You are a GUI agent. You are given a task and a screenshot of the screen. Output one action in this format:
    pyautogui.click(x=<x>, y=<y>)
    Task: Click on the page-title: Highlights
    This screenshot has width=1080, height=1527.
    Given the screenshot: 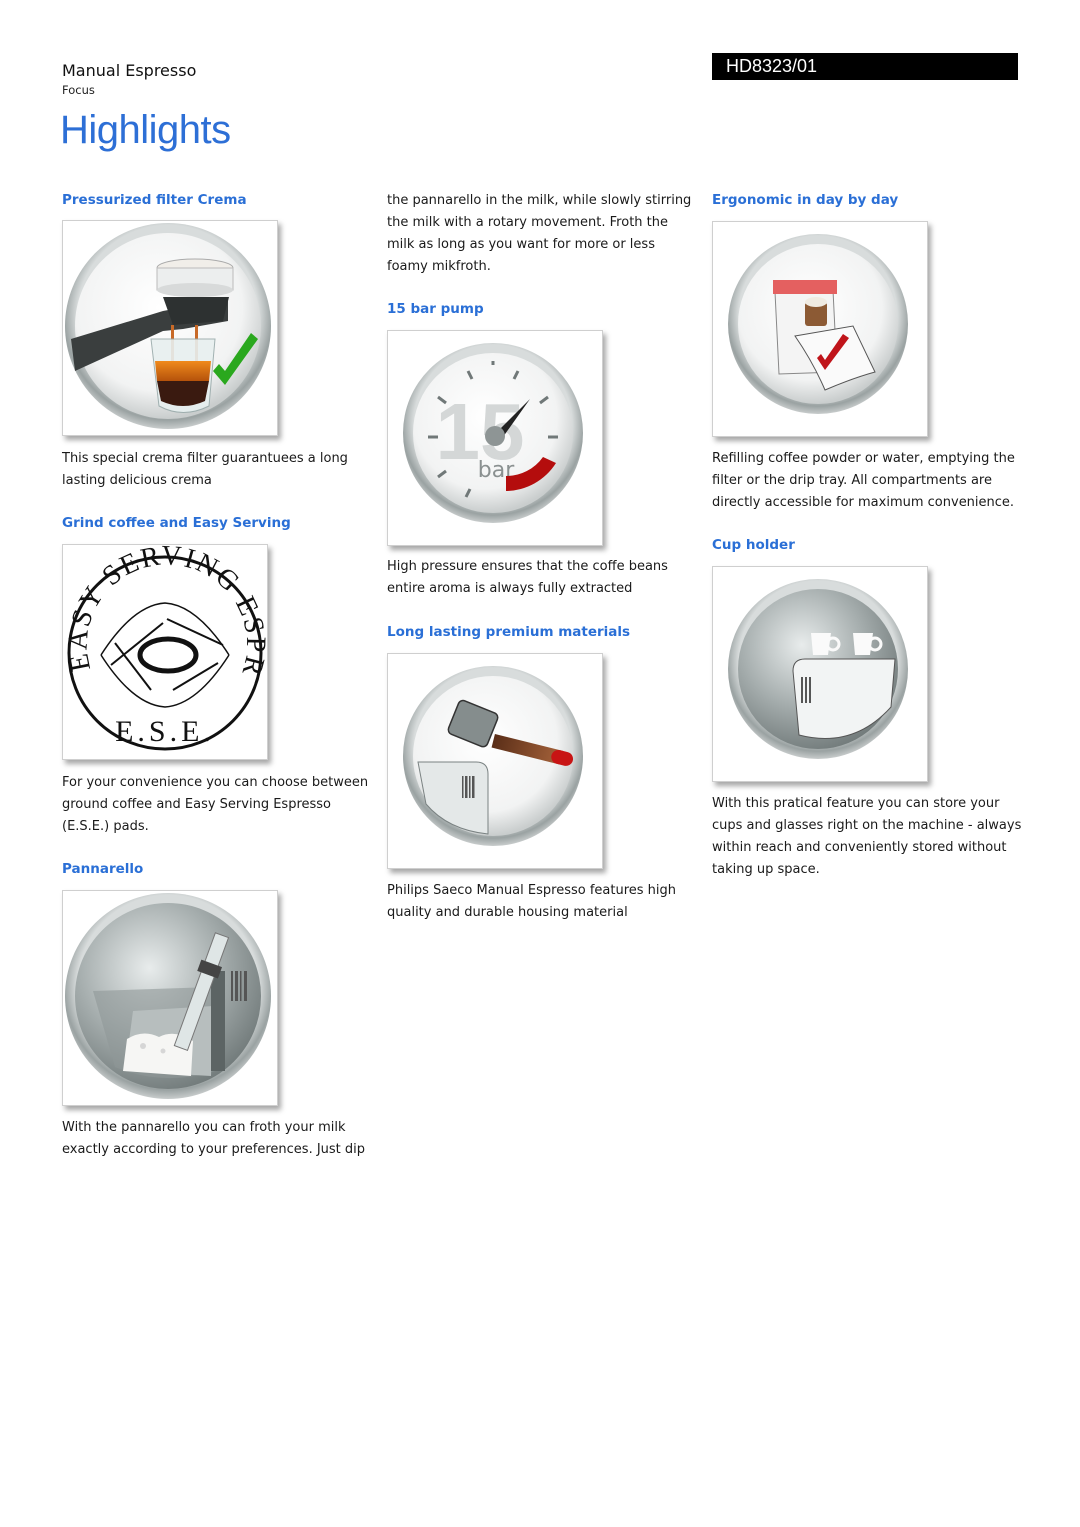 What is the action you would take?
    pyautogui.click(x=145, y=130)
    